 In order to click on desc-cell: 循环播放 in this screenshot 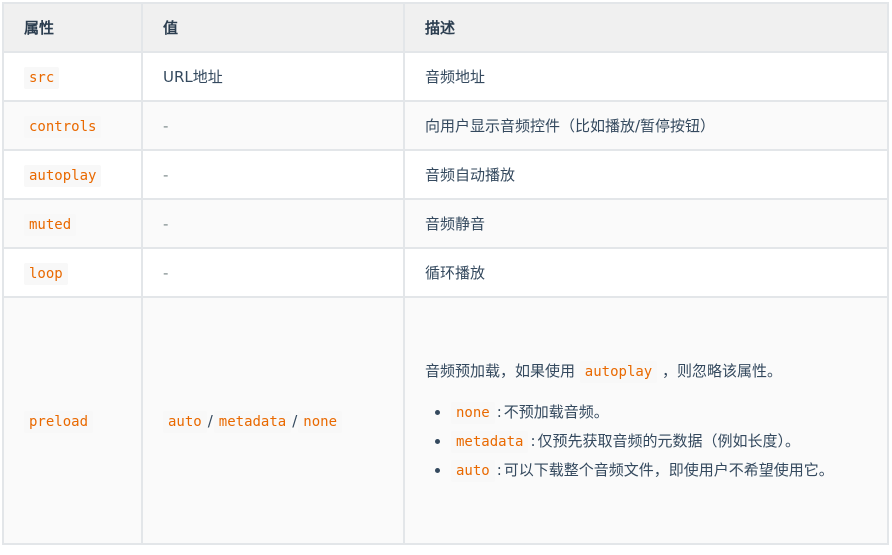, I will do `click(646, 272)`.